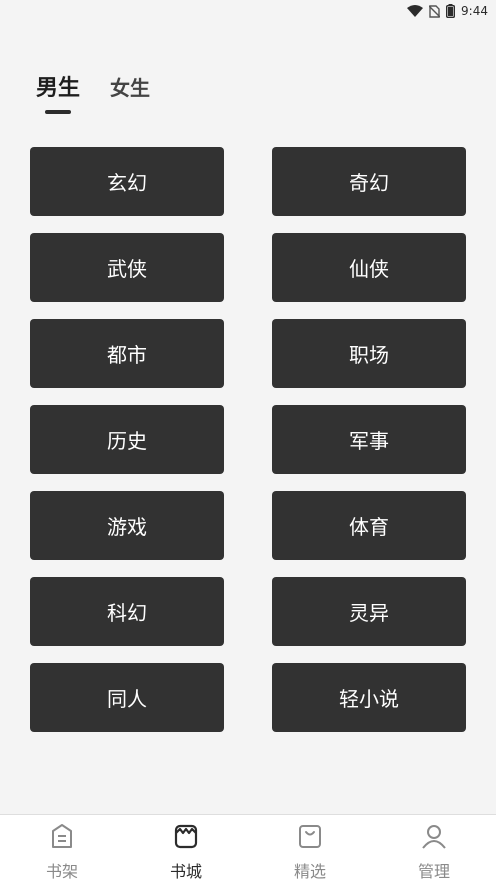 The width and height of the screenshot is (496, 884). Describe the element at coordinates (61, 871) in the screenshot. I see `nav-label: 书架` at that location.